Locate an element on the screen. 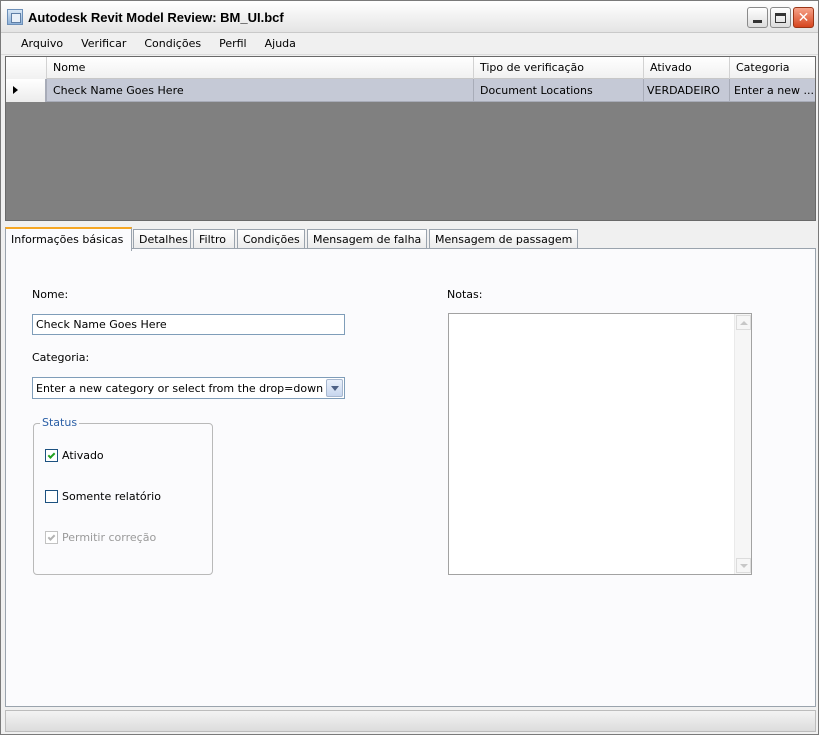  somente-relatorio-checkbox is located at coordinates (51, 496).